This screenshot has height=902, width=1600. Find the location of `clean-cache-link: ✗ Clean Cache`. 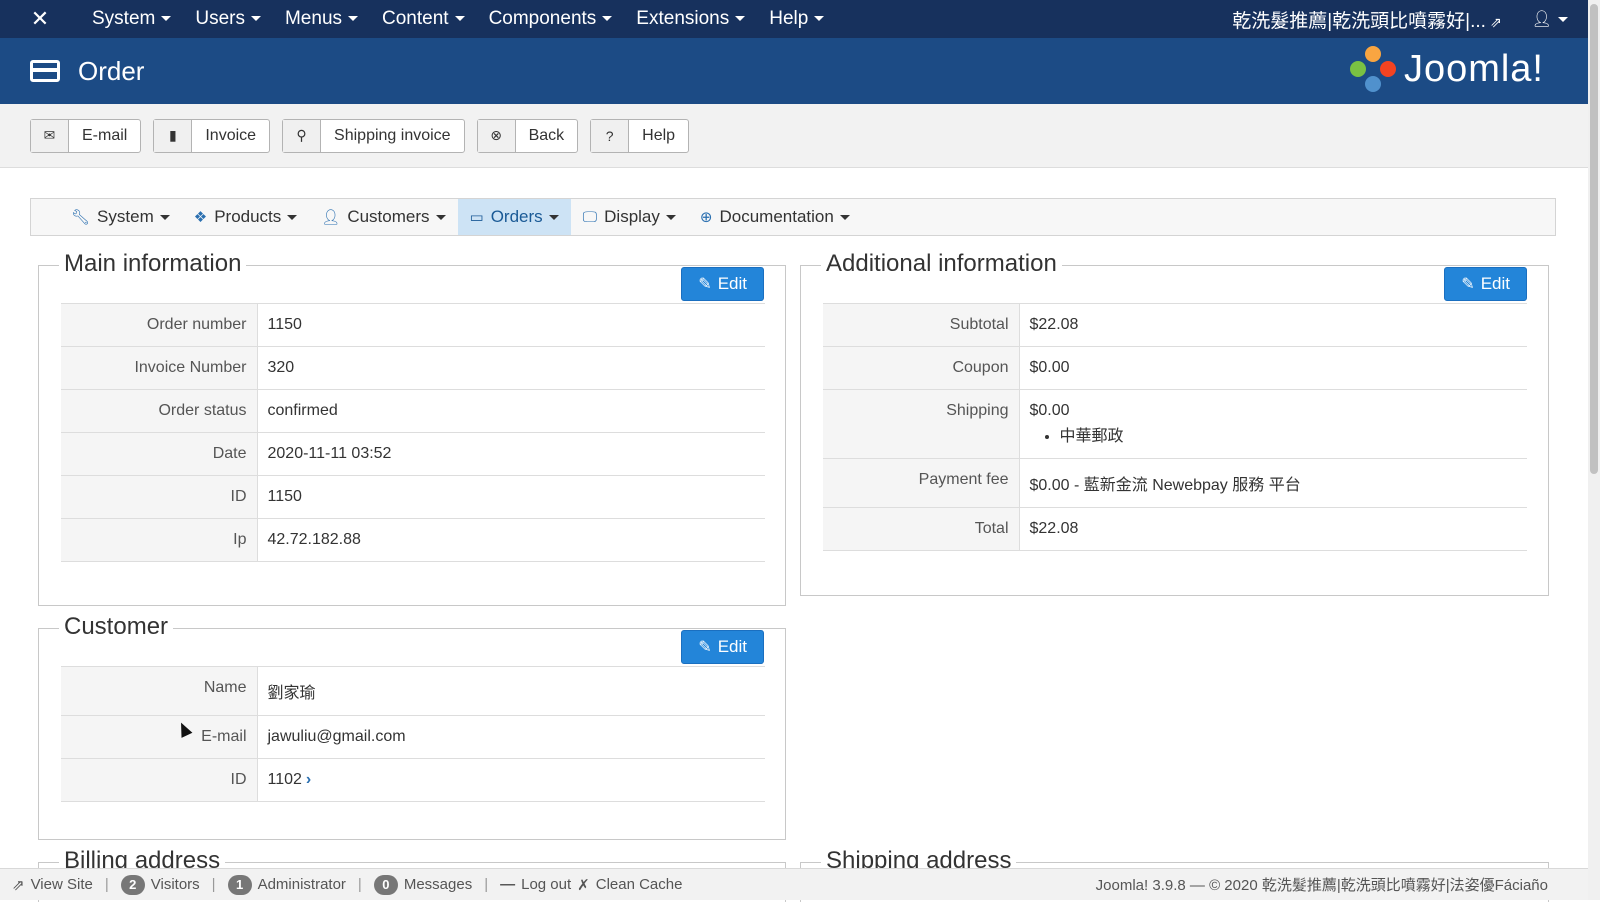

clean-cache-link: ✗ Clean Cache is located at coordinates (629, 885).